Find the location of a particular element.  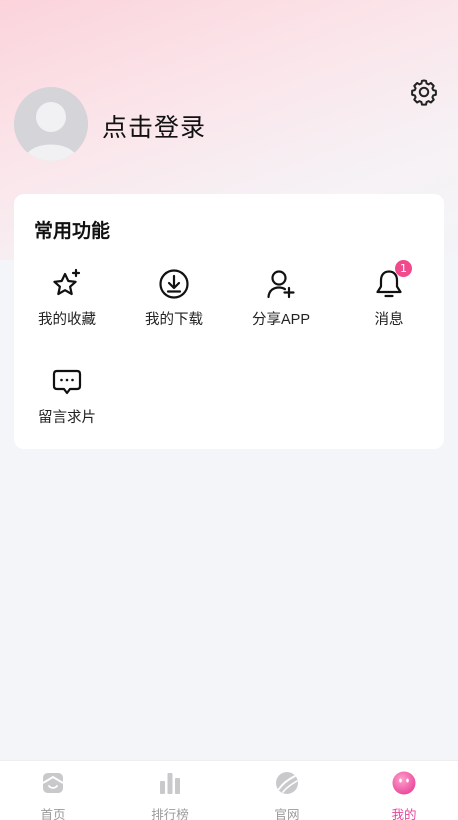

request-movie-button: 留言求片 is located at coordinates (67, 399).